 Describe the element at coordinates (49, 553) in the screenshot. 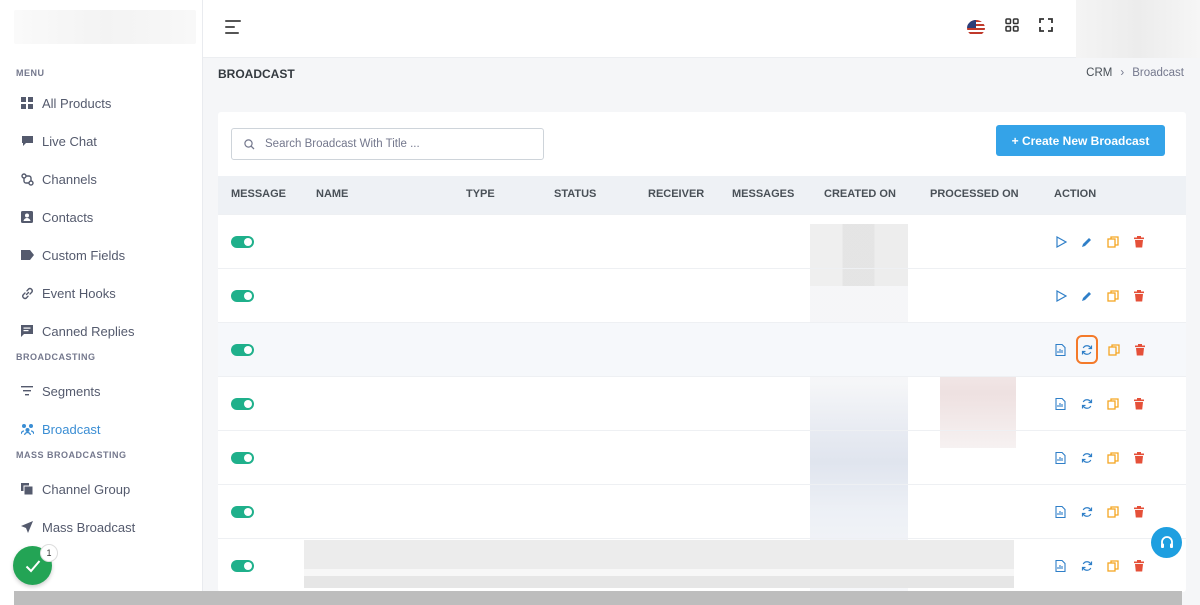

I see `notification-badge: 1` at that location.